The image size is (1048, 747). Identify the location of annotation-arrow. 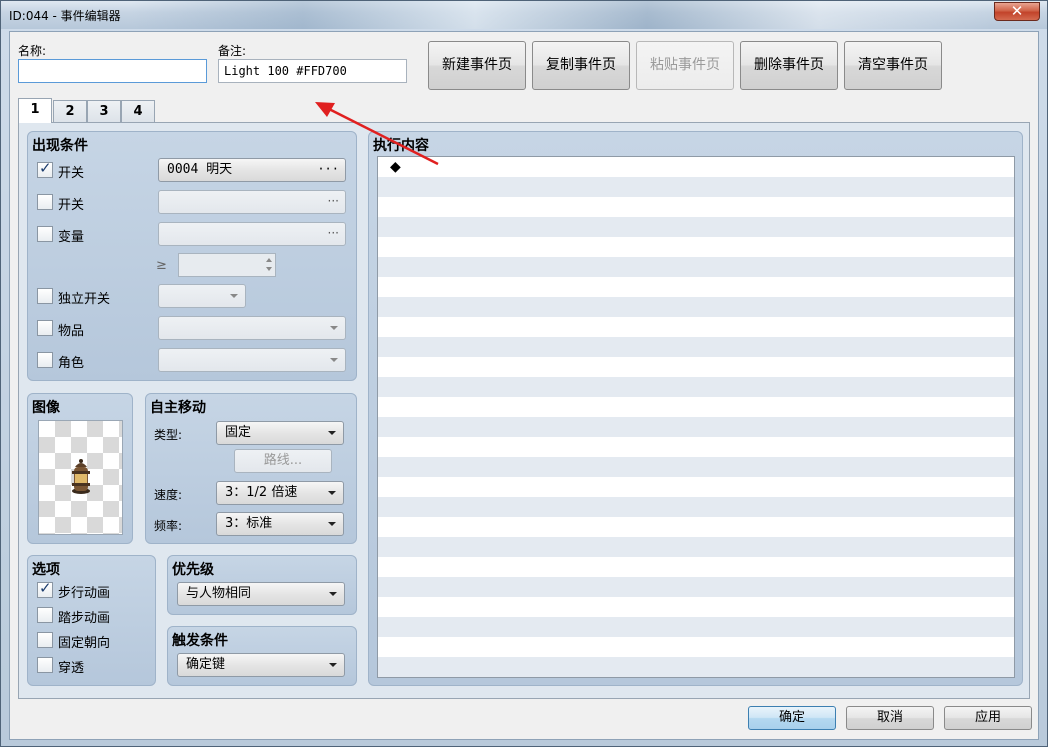
(377, 134).